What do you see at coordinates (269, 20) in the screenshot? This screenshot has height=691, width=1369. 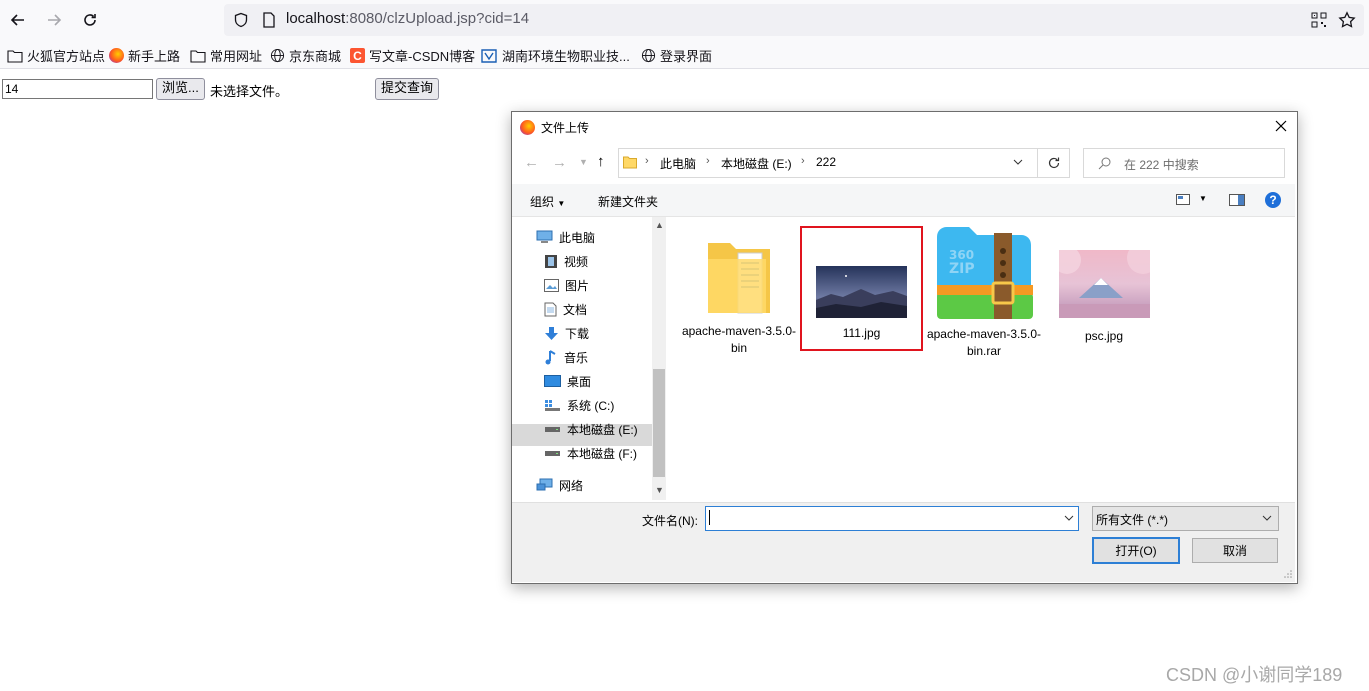 I see `page-icon` at bounding box center [269, 20].